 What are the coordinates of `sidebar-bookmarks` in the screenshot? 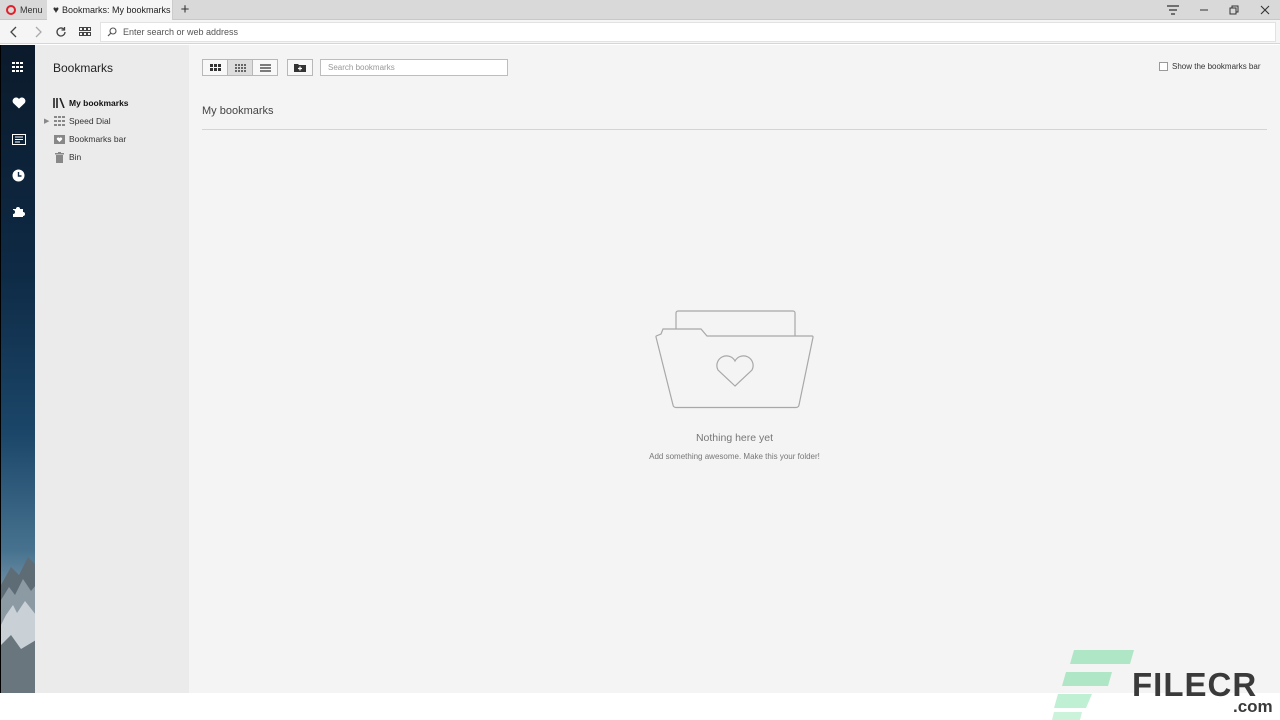 It's located at (18, 103).